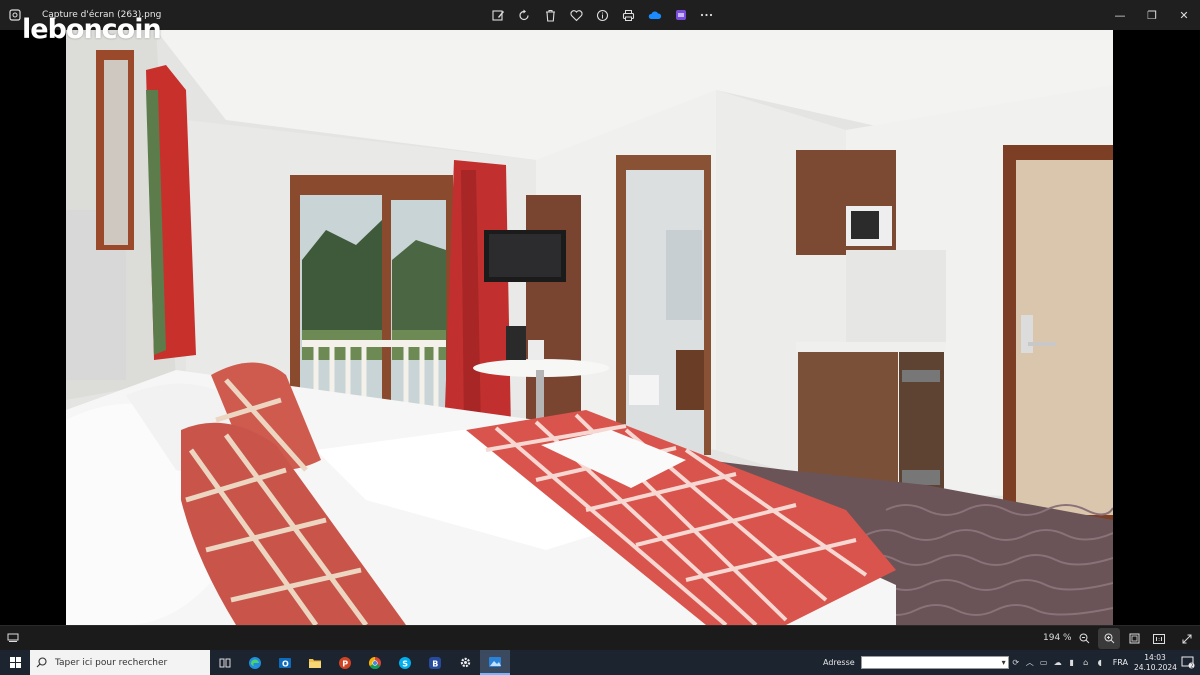 The height and width of the screenshot is (675, 1200). Describe the element at coordinates (92, 29) in the screenshot. I see `leboncoin-watermark: leboncoin` at that location.